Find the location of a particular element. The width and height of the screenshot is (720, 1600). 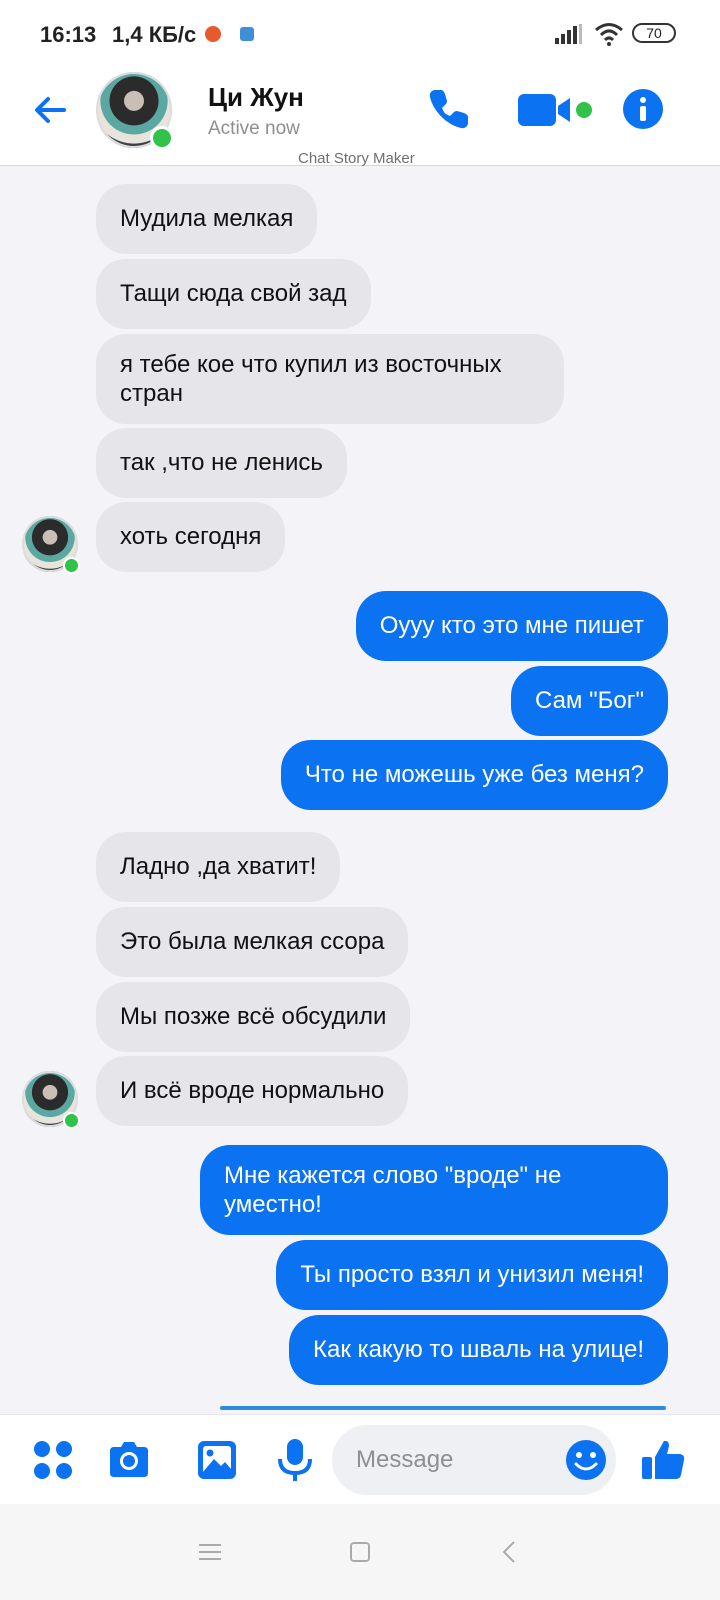

home-square-icon is located at coordinates (360, 1552).